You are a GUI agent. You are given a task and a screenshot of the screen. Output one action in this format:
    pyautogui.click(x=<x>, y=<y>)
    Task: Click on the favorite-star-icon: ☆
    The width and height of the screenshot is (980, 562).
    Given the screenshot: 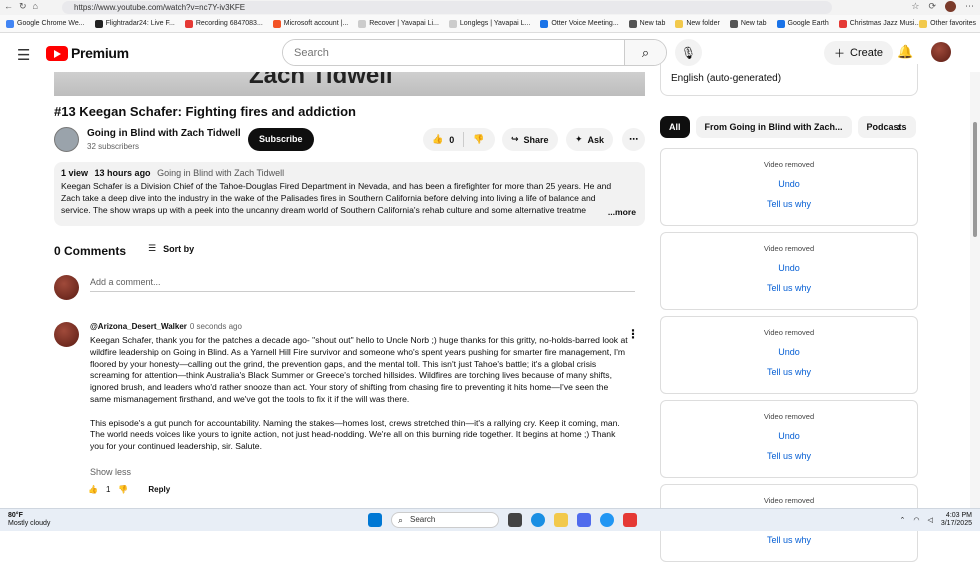 What is the action you would take?
    pyautogui.click(x=915, y=6)
    